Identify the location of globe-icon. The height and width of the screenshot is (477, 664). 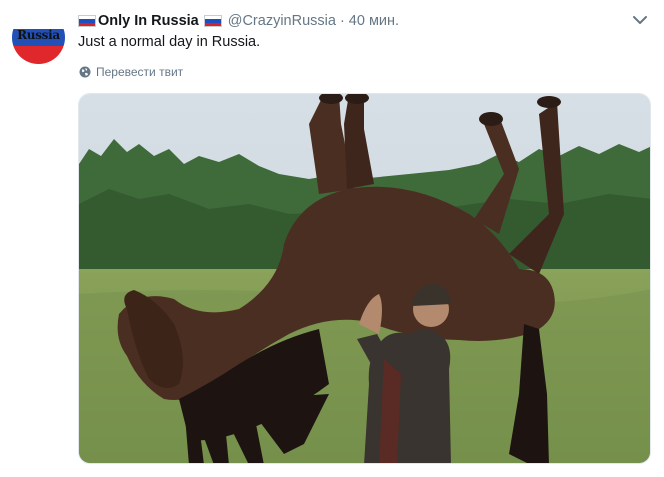
(85, 72).